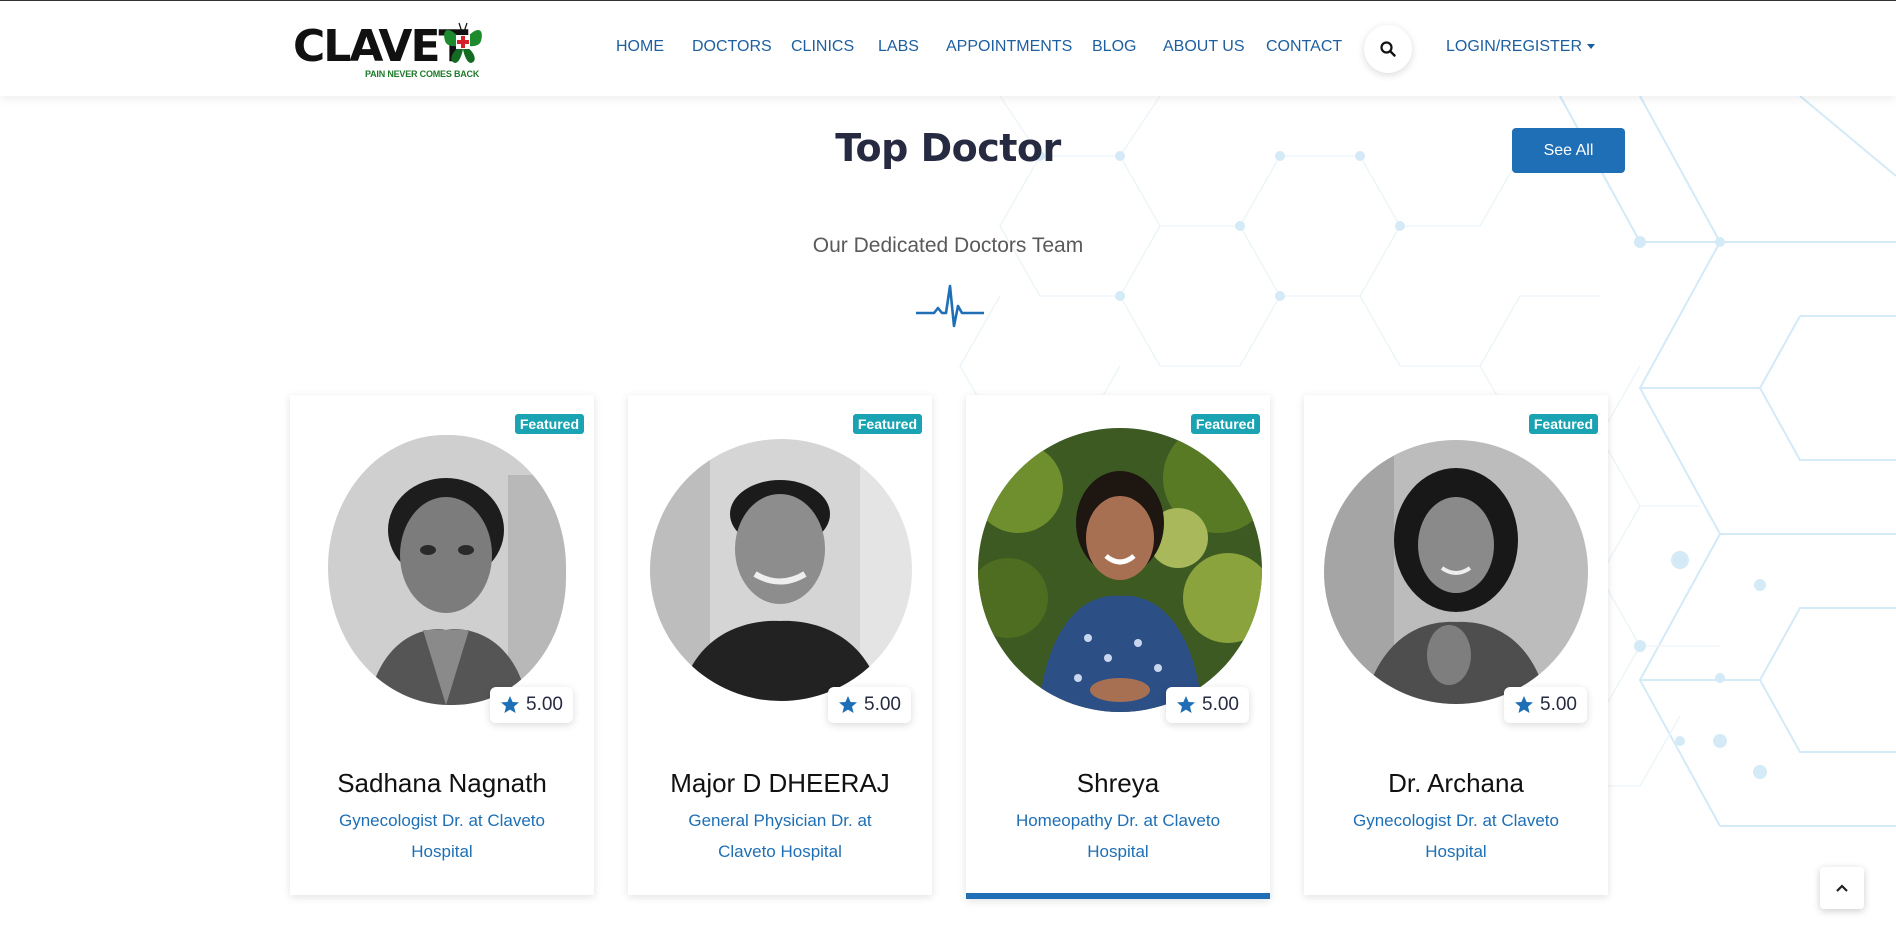  I want to click on nav-clinics: CLINICS, so click(822, 47).